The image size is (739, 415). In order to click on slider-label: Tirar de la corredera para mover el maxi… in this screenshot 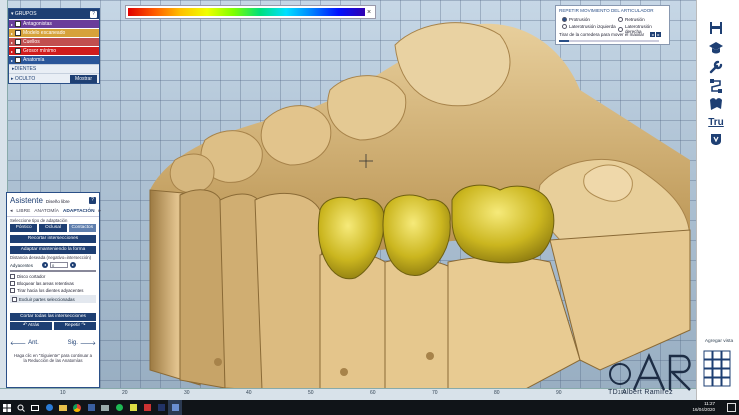, I will do `click(602, 34)`.